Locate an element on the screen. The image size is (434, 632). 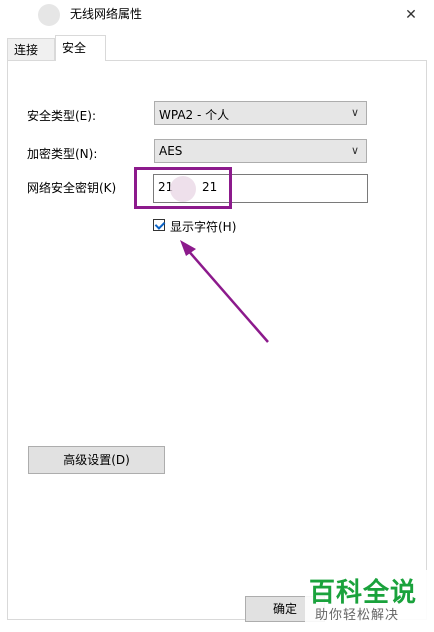
security-type-value: WPA2 - 个人 is located at coordinates (194, 115).